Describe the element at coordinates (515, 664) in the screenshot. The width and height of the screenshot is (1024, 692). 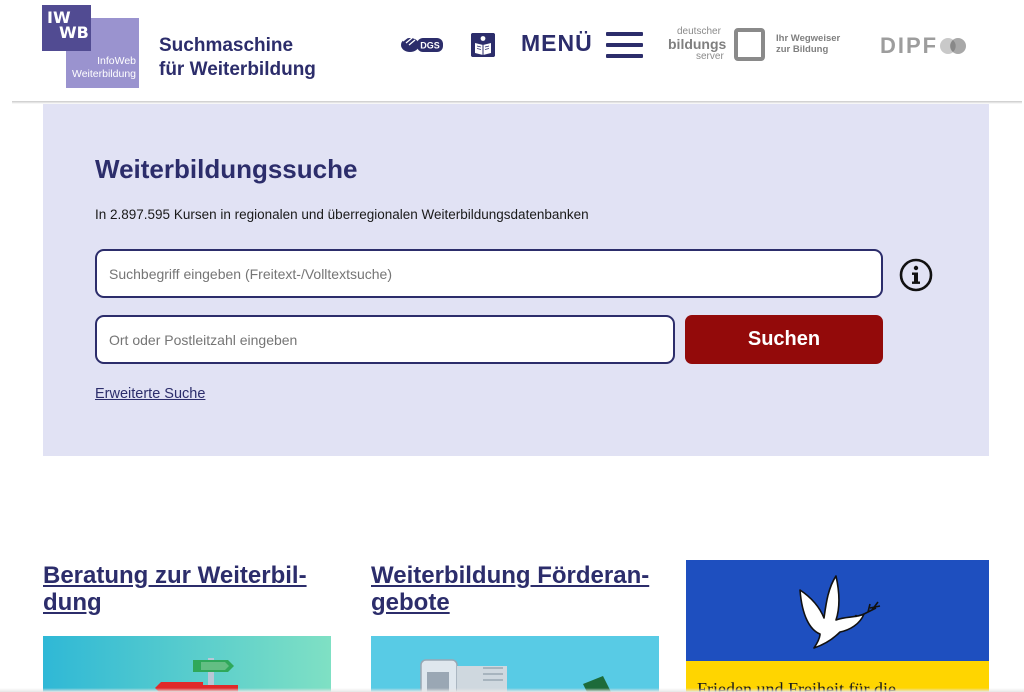
I see `phone-money-illustration` at that location.